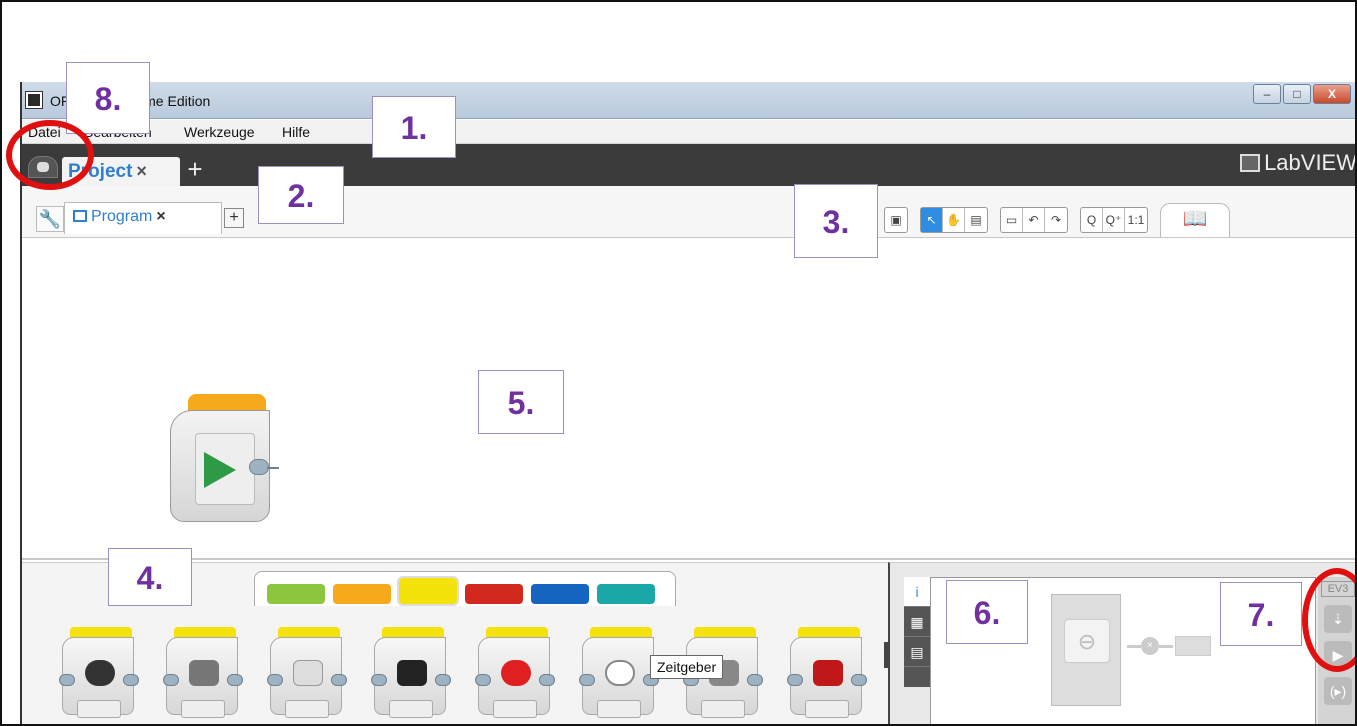 The image size is (1357, 726). What do you see at coordinates (688, 132) in the screenshot?
I see `menu-bar: Datei Bearbeiten Werkzeuge Hilfe` at bounding box center [688, 132].